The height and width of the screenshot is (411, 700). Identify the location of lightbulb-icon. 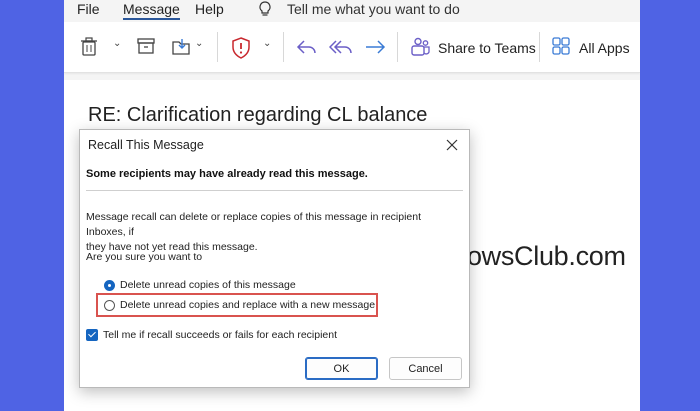
(265, 11).